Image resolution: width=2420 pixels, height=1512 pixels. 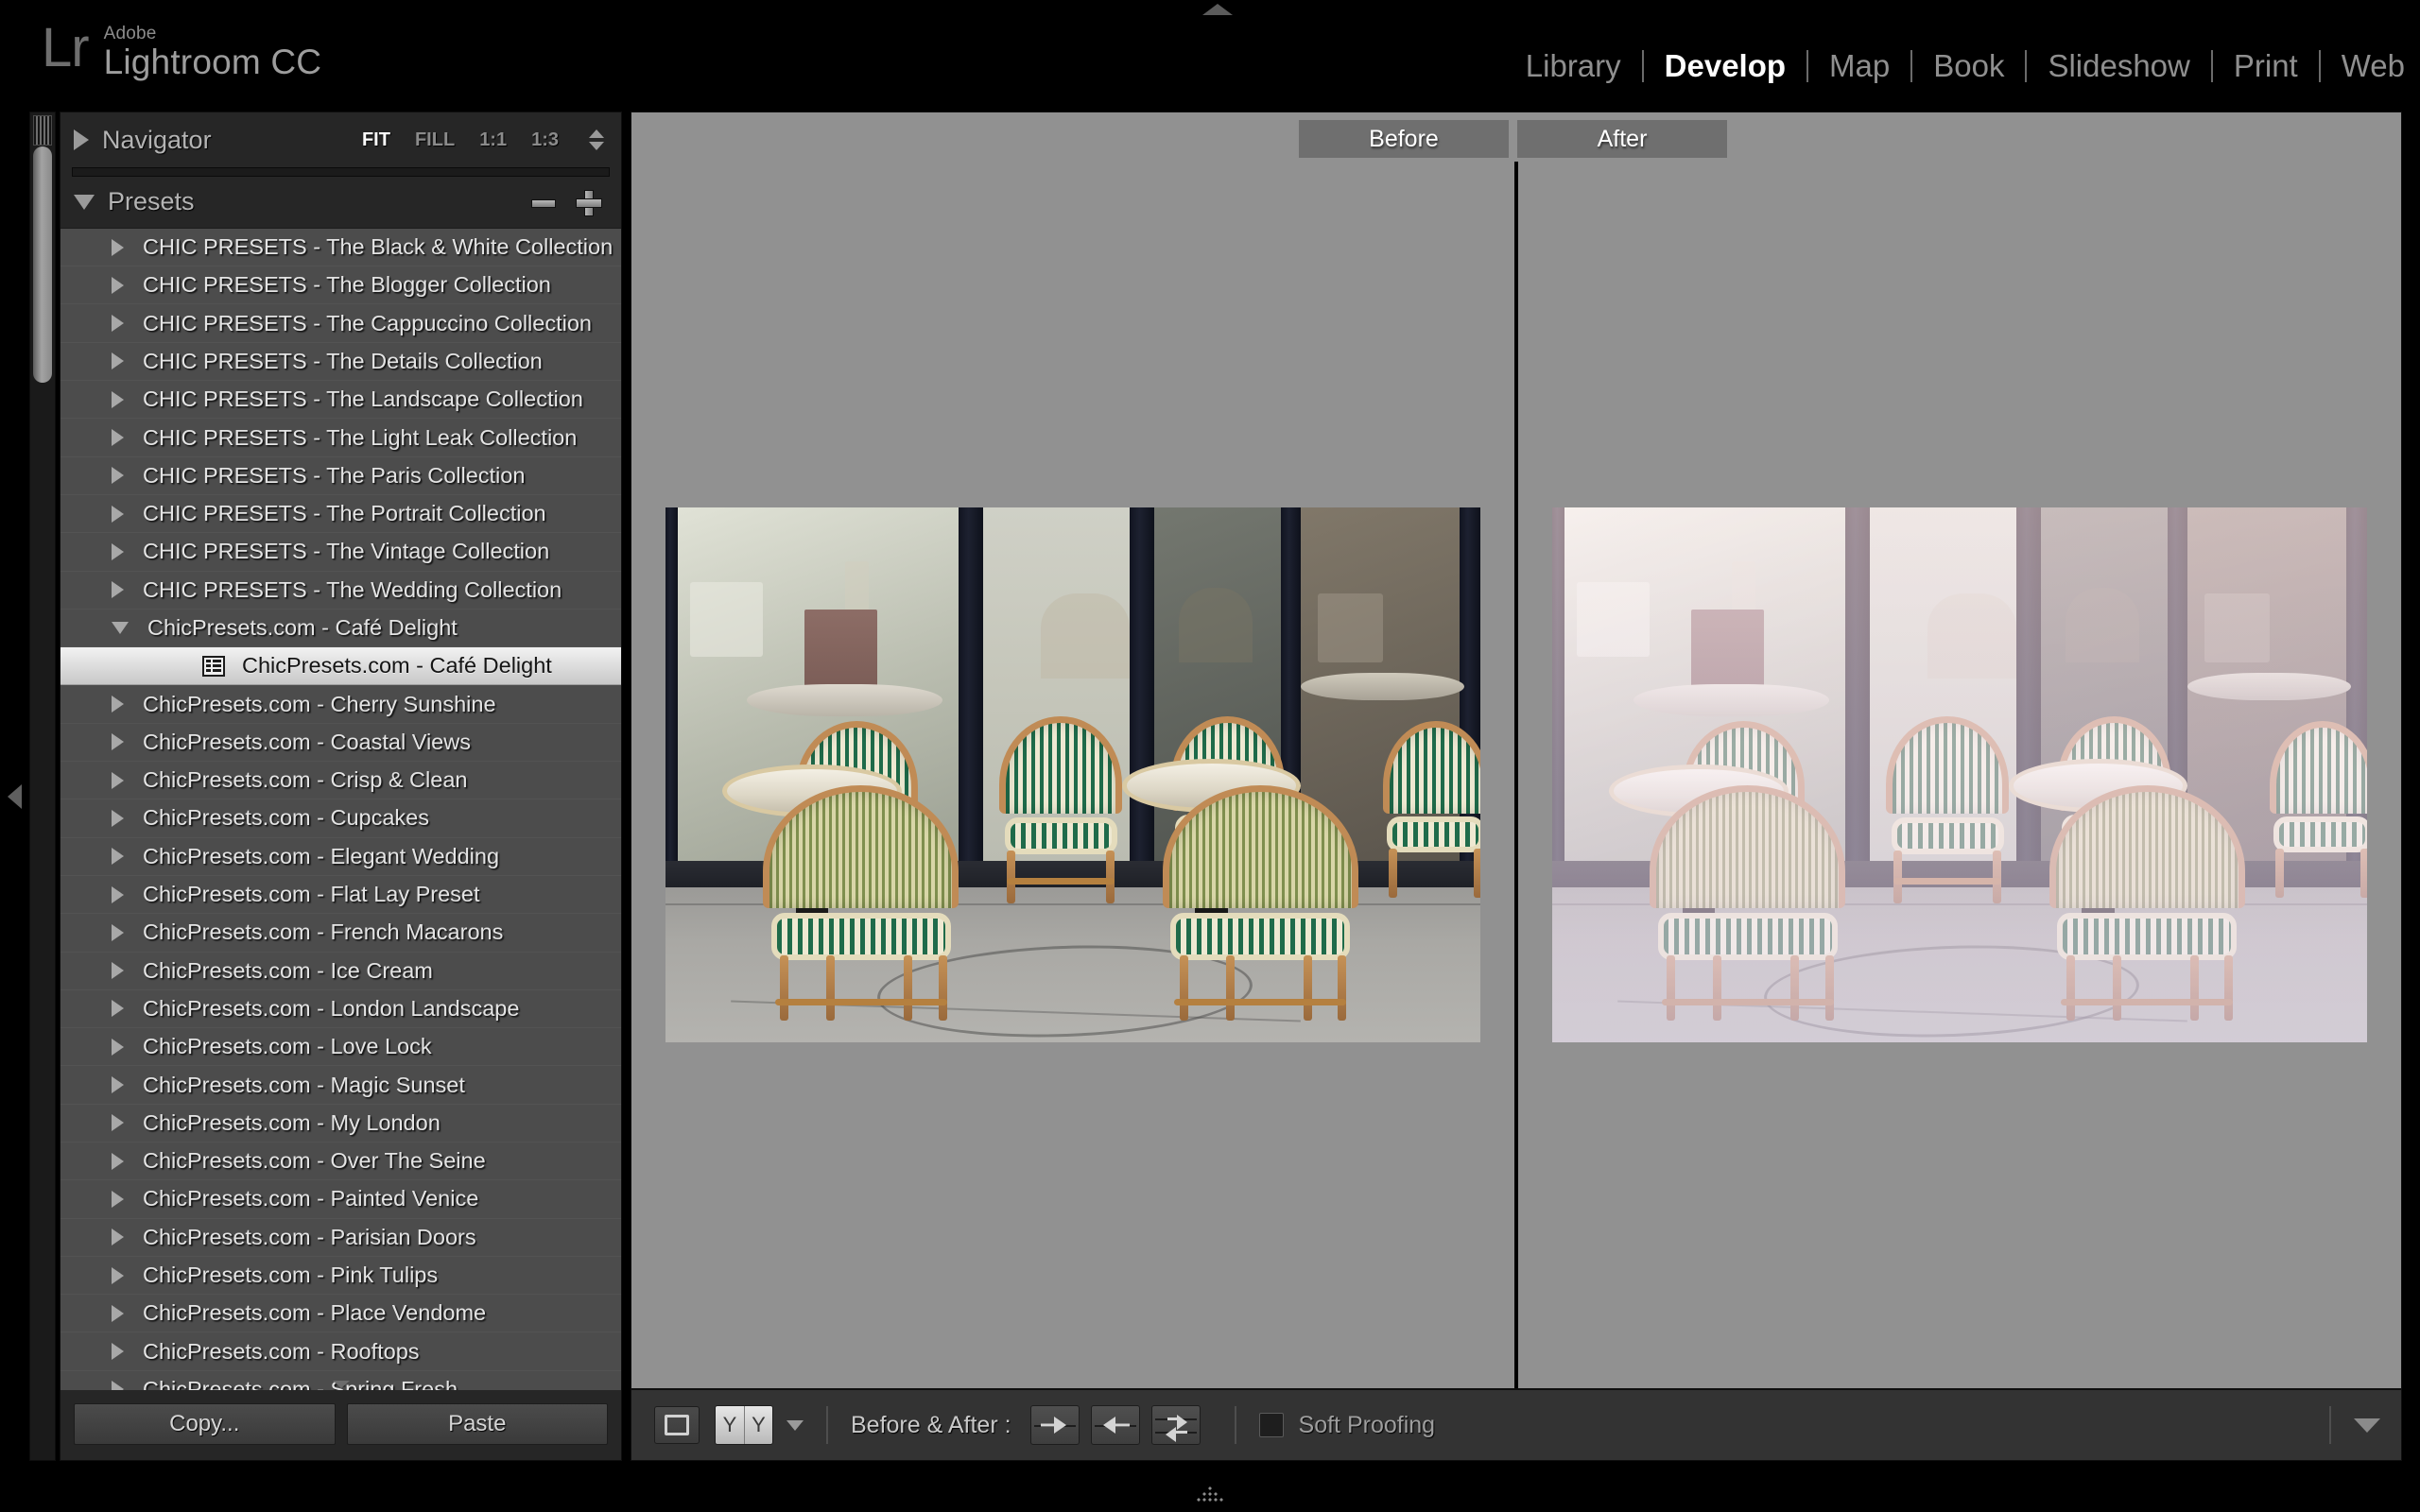 What do you see at coordinates (677, 1425) in the screenshot?
I see `loupe-view-button` at bounding box center [677, 1425].